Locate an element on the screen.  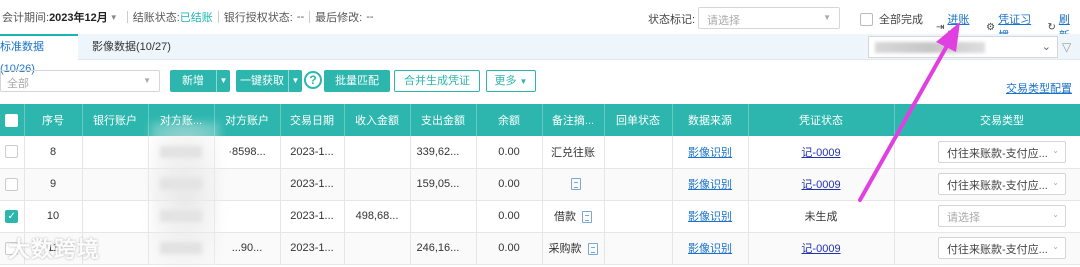
memo-text: 采购款 is located at coordinates (565, 249).